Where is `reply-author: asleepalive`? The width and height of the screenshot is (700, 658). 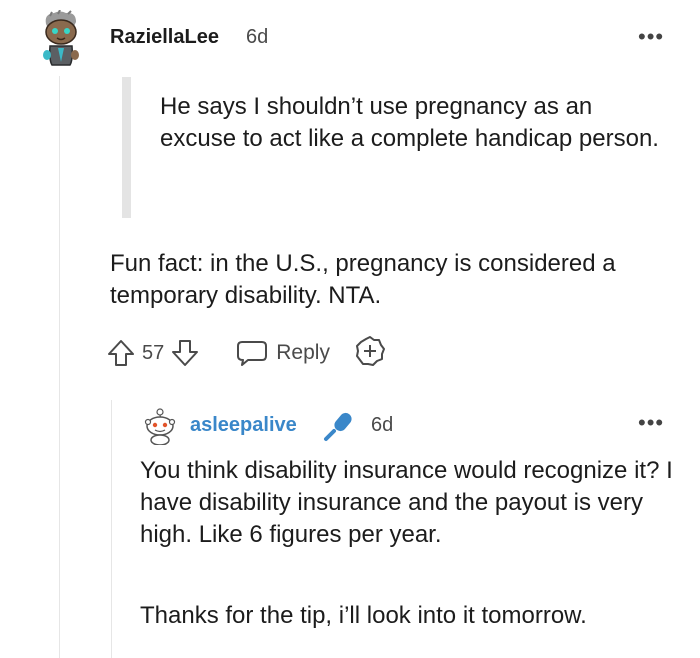 reply-author: asleepalive is located at coordinates (243, 425).